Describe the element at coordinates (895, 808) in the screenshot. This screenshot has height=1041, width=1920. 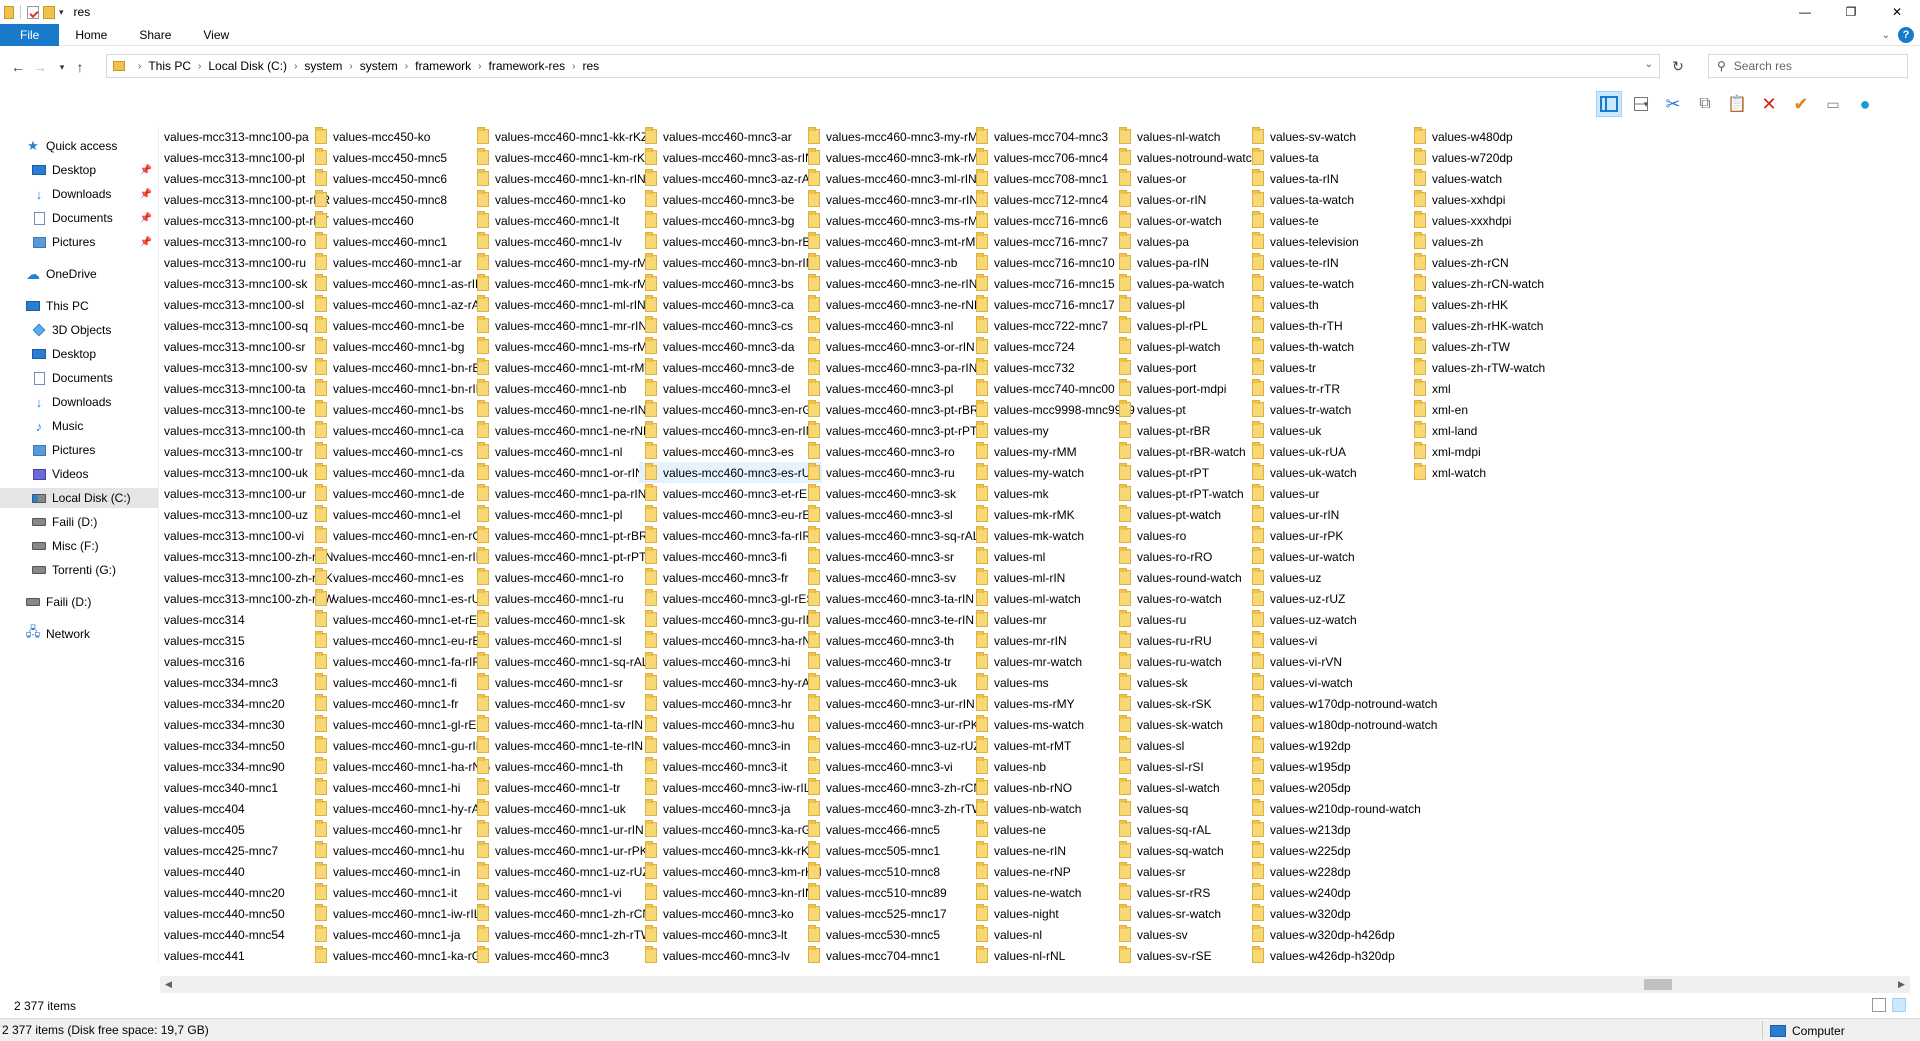
I see `folder-item: values-mcc460-mnc3-zh-rTW` at that location.